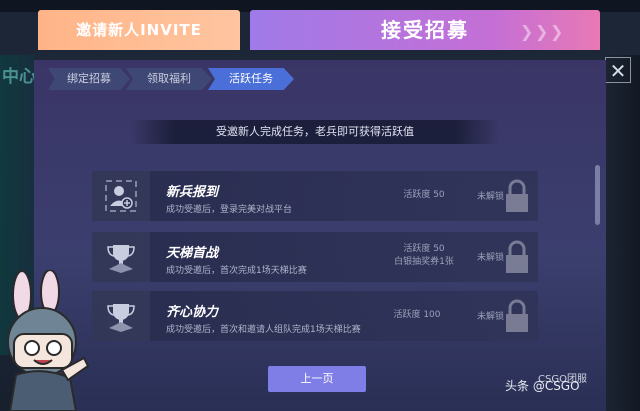 This screenshot has width=640, height=411. What do you see at coordinates (229, 210) in the screenshot?
I see `task-description: 成功受邀后，登录完美对战平台` at bounding box center [229, 210].